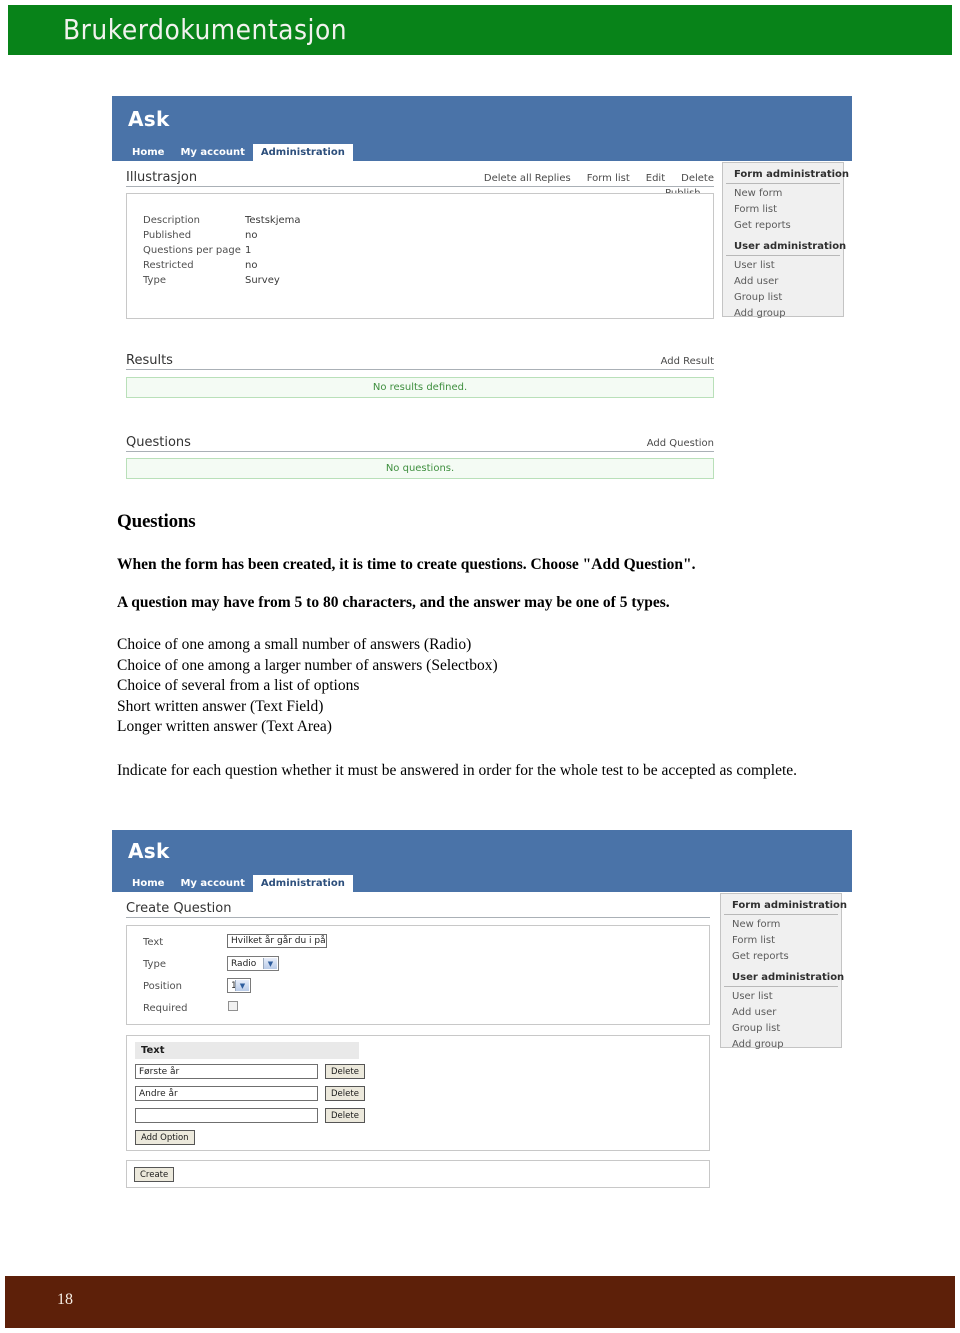 Image resolution: width=960 pixels, height=1333 pixels. I want to click on position-field-label: Position, so click(162, 986).